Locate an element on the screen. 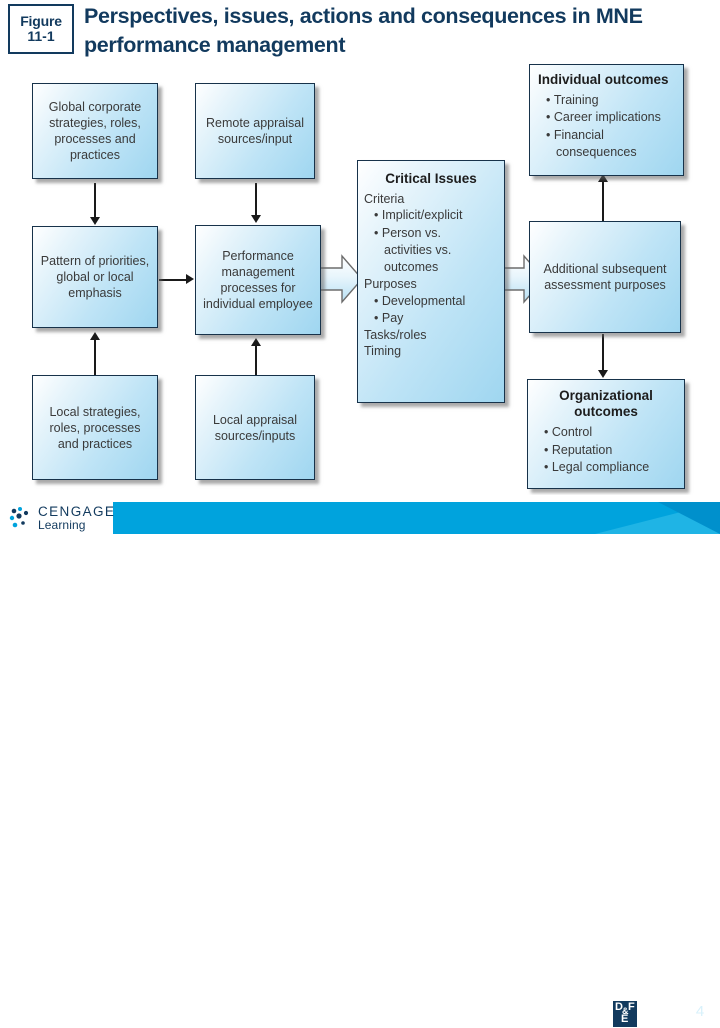 This screenshot has width=720, height=1028. list-item: • Control is located at coordinates (611, 432).